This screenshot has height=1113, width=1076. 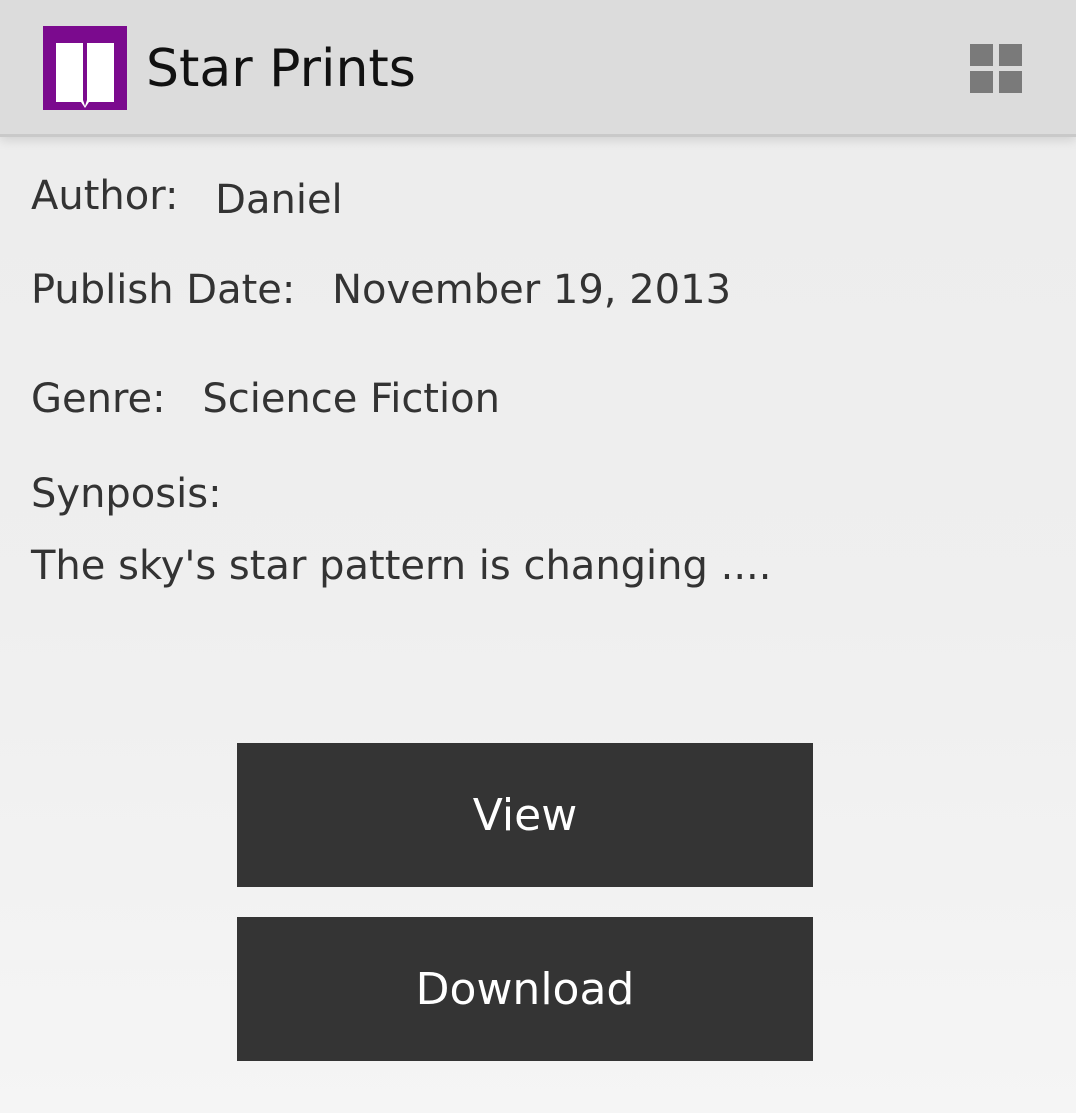 What do you see at coordinates (279, 200) in the screenshot?
I see `author-value: Daniel` at bounding box center [279, 200].